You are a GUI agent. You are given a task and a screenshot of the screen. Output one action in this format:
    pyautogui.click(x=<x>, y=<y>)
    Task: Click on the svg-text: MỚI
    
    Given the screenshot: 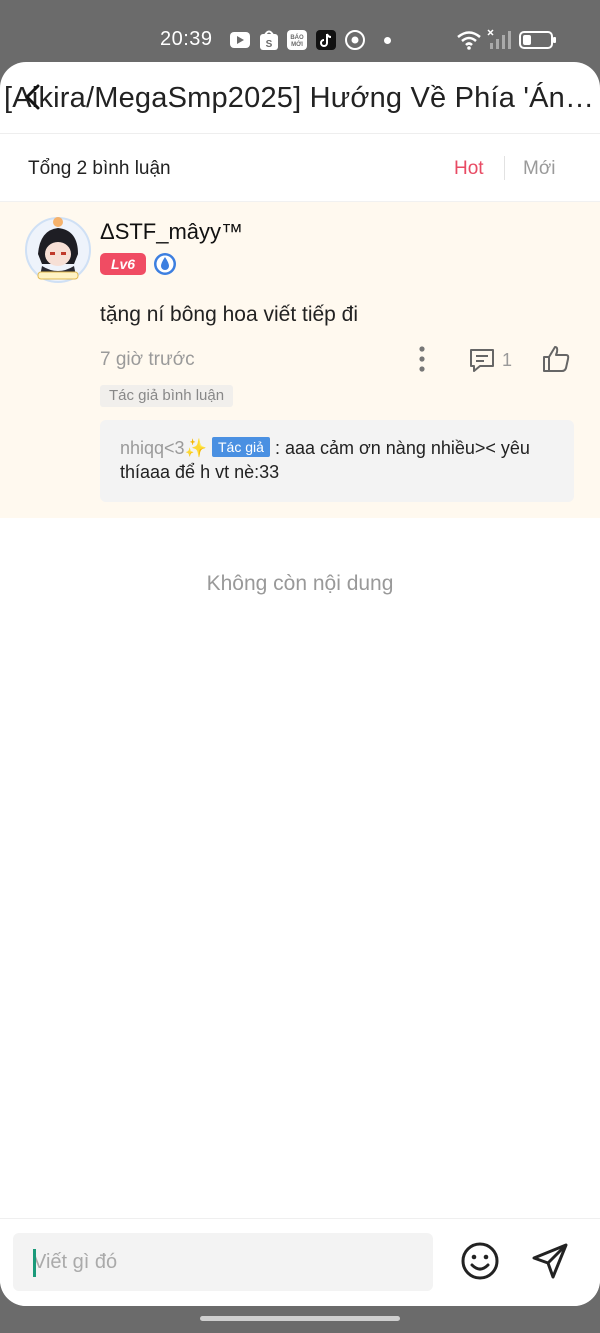 What is the action you would take?
    pyautogui.click(x=297, y=44)
    